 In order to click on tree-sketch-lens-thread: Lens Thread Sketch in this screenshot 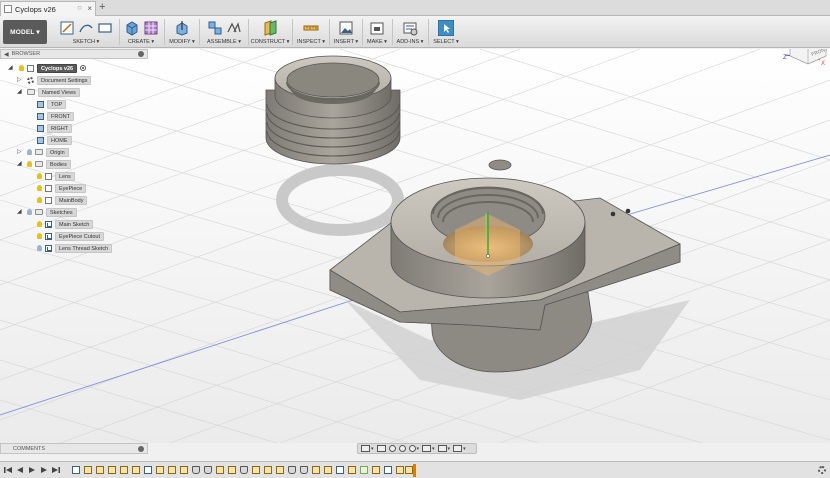, I will do `click(75, 248)`.